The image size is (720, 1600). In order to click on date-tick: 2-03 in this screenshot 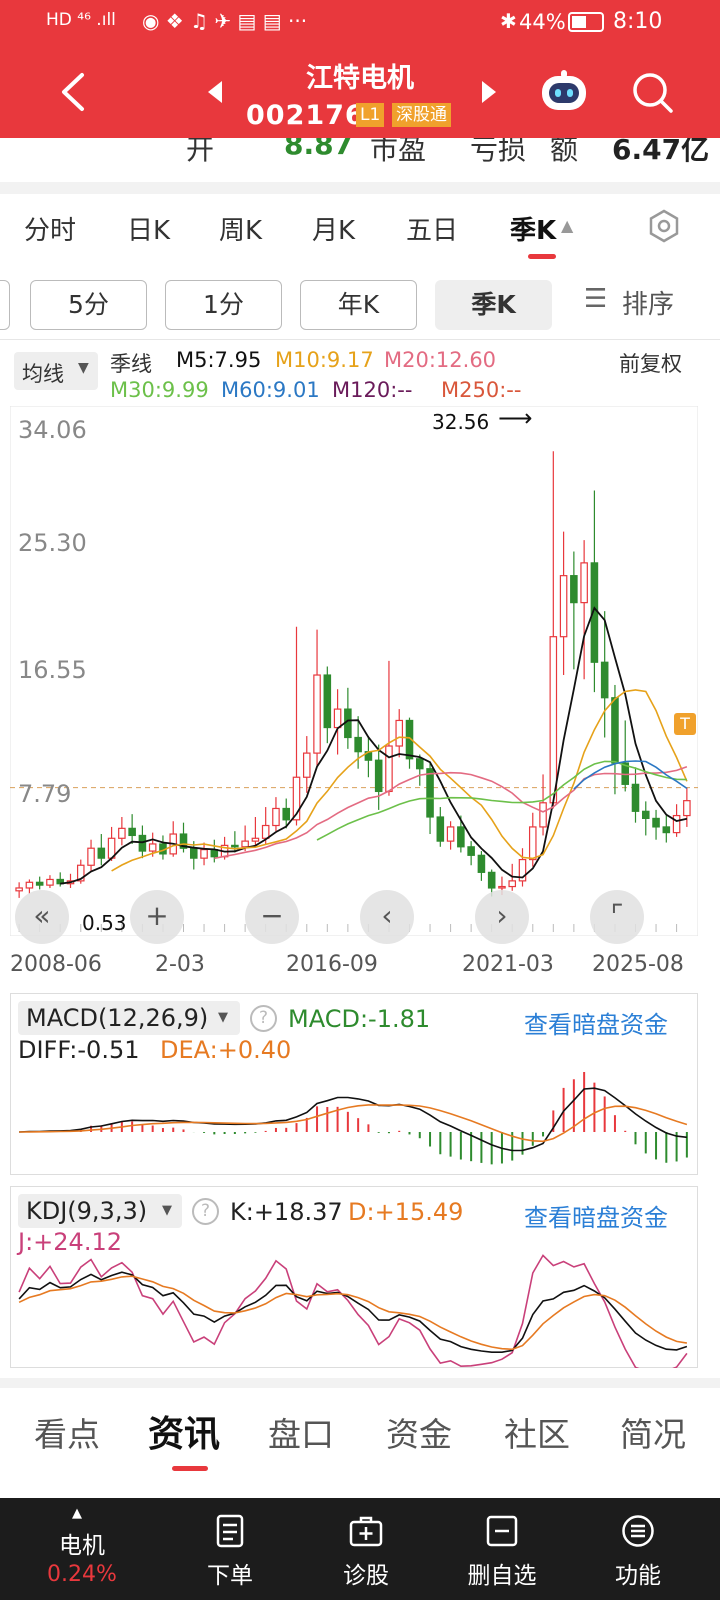, I will do `click(180, 964)`.